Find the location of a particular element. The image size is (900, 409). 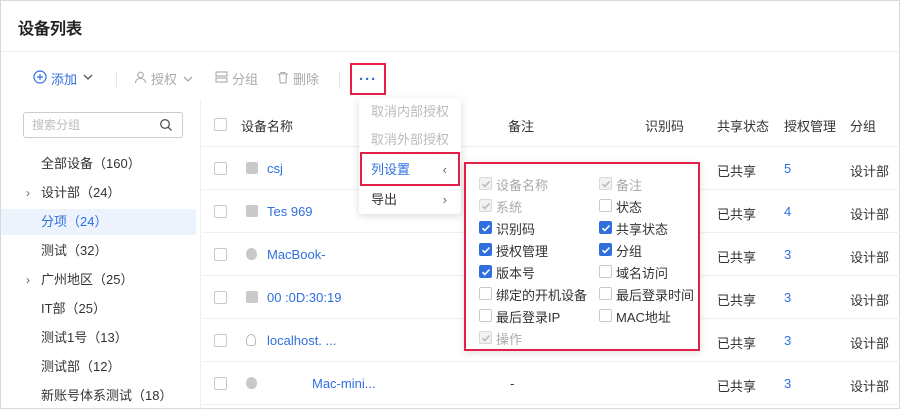

column-option: 最后登录IP is located at coordinates (529, 316).